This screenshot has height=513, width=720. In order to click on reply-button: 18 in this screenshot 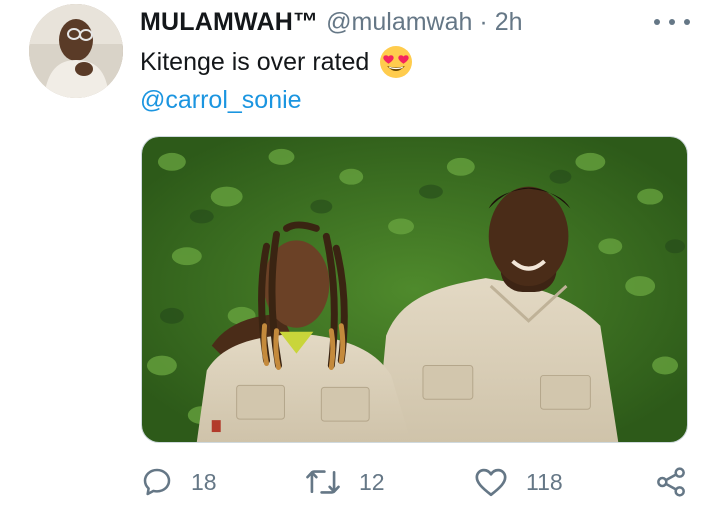, I will do `click(179, 482)`.